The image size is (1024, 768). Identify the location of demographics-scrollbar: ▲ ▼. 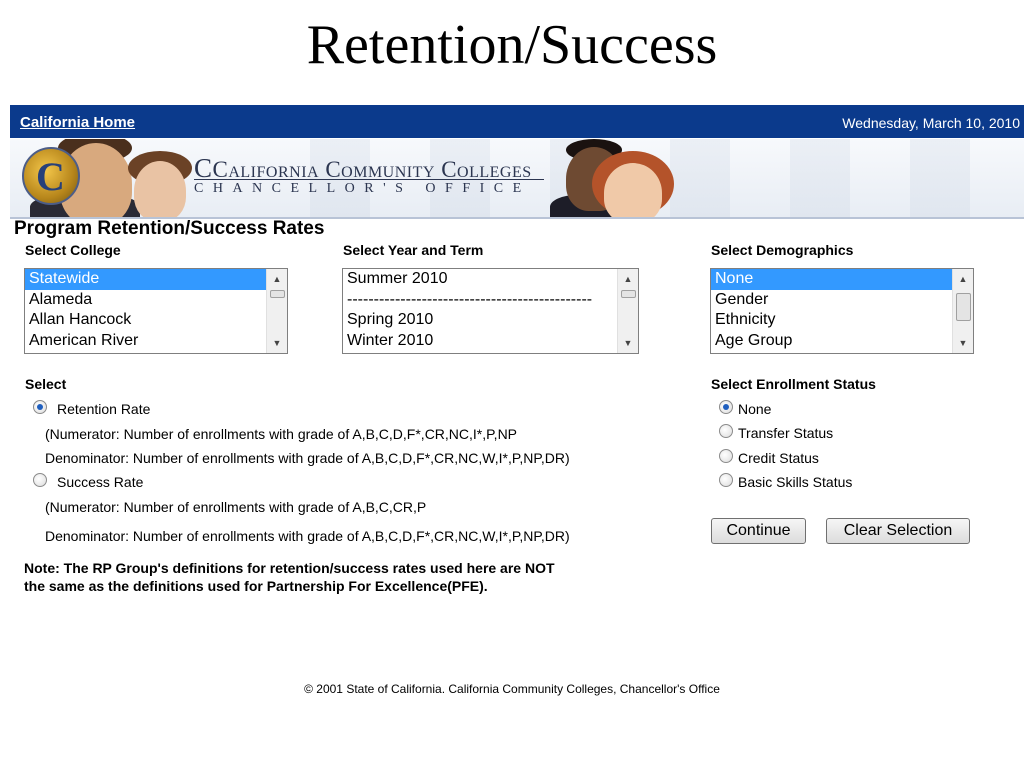
(962, 311).